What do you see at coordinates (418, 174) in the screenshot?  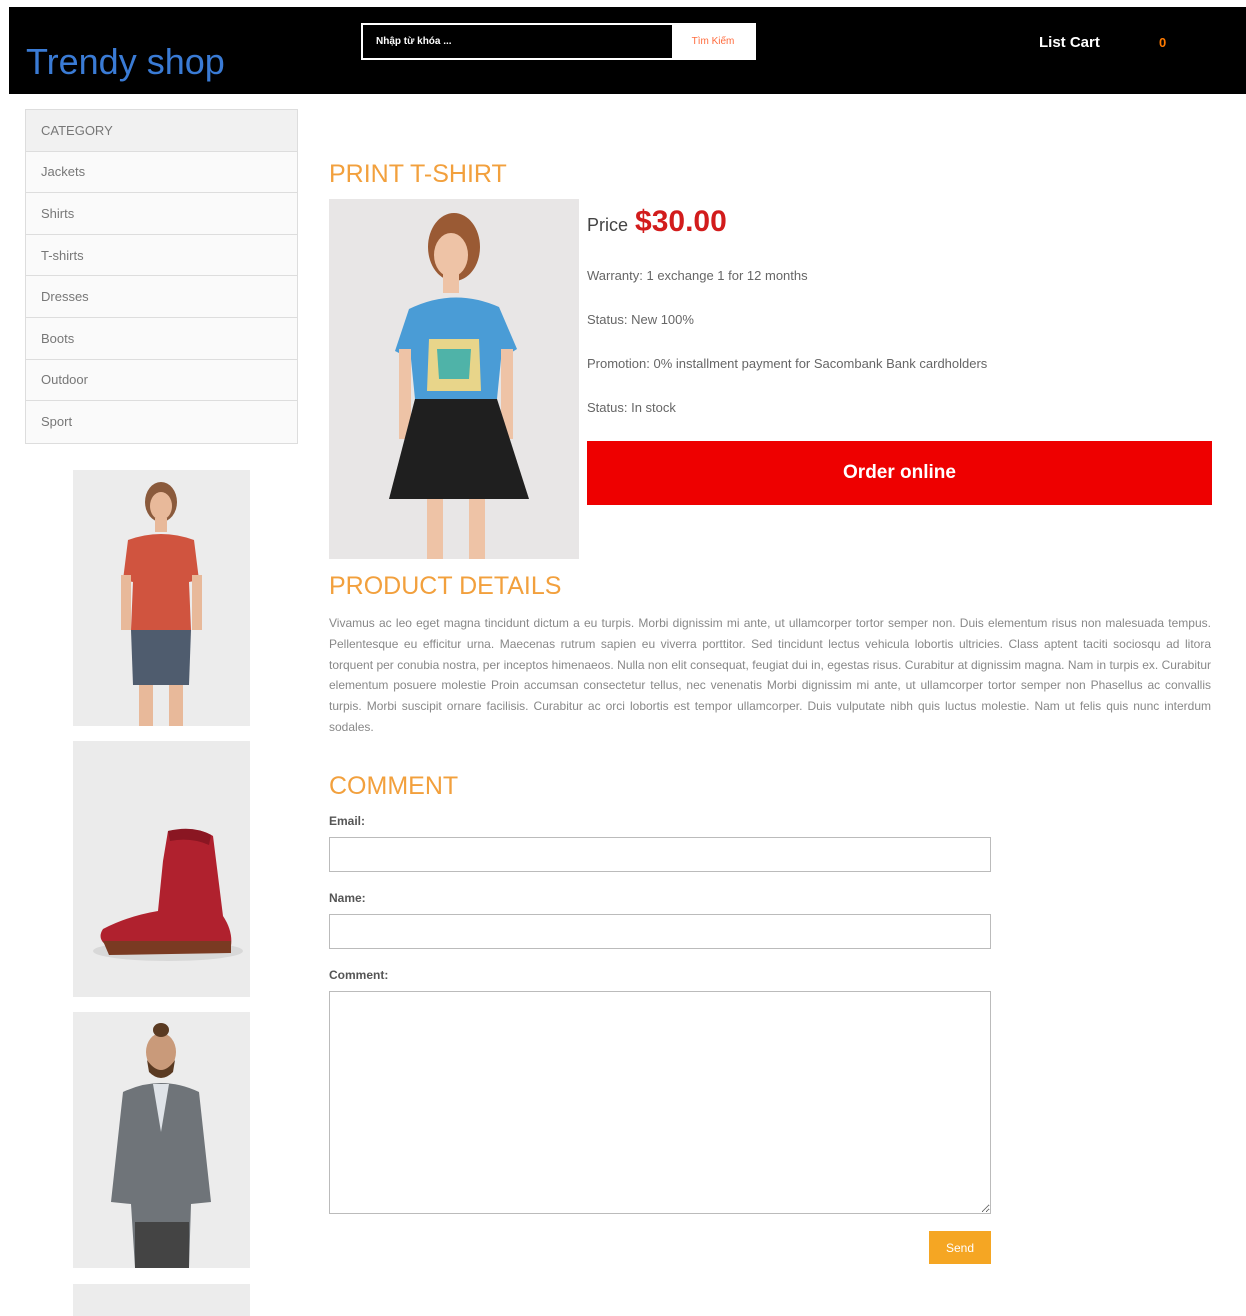 I see `product-title: PRINT T-SHIRT` at bounding box center [418, 174].